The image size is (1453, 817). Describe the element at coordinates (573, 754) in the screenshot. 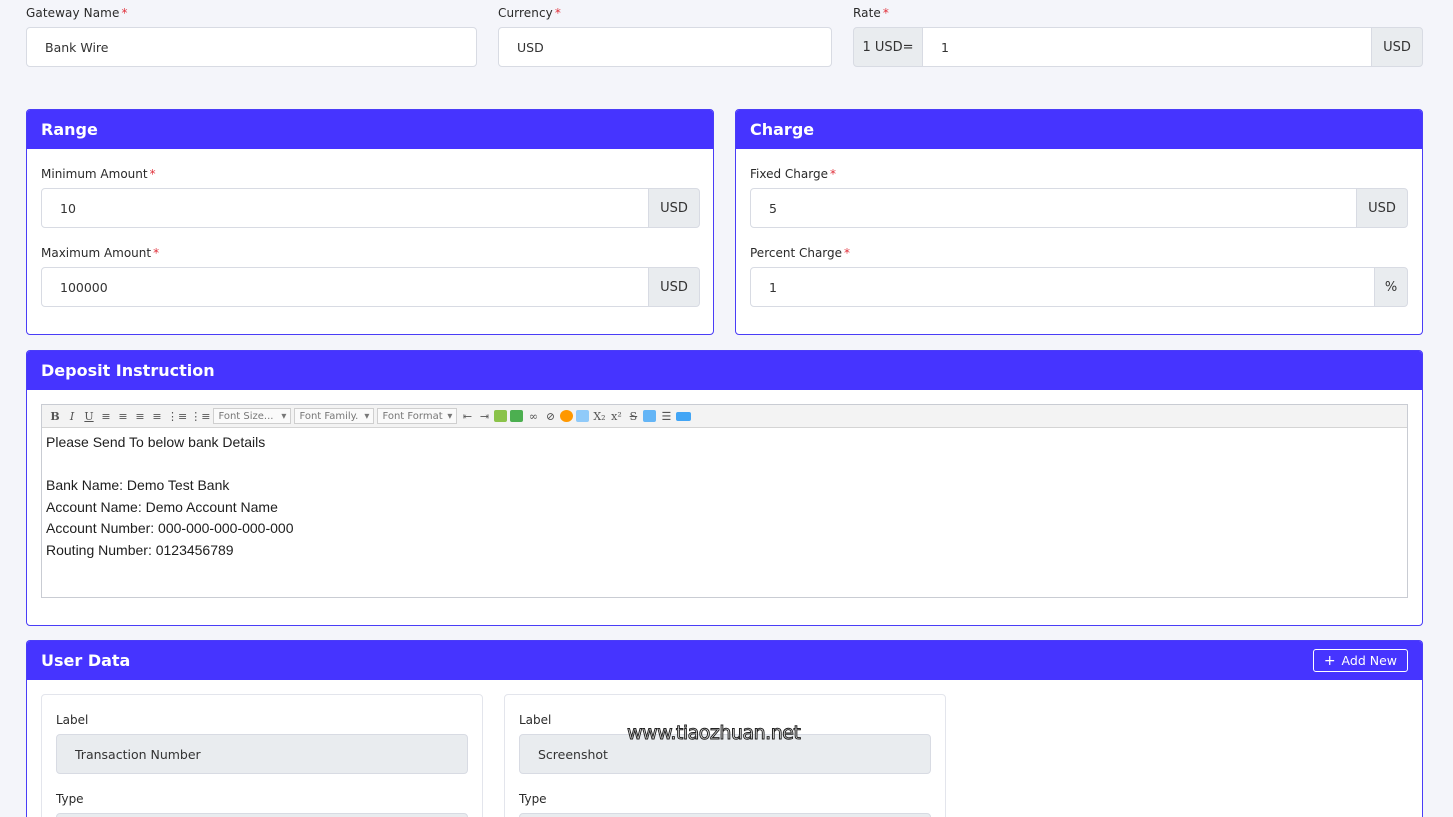

I see `field-label-value: Screenshot` at that location.